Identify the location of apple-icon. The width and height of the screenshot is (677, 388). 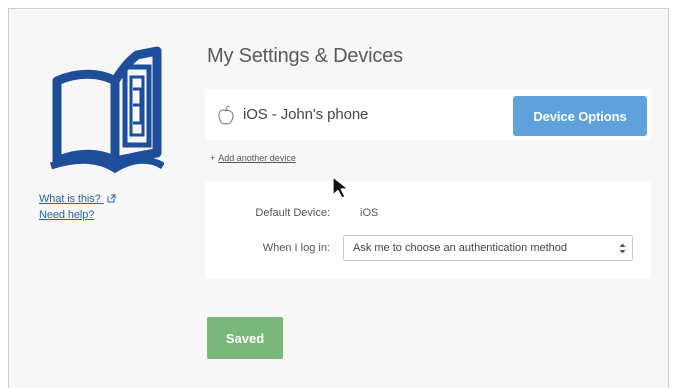
(226, 115).